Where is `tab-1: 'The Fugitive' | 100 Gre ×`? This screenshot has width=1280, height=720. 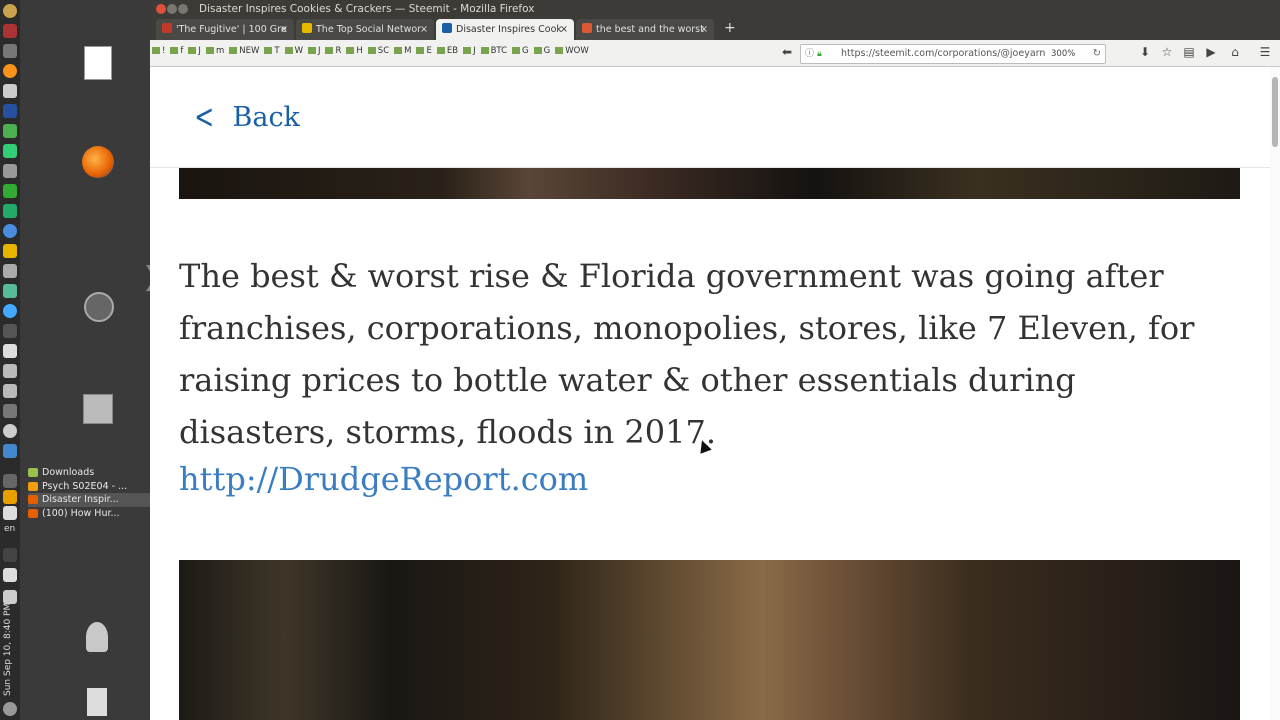 tab-1: 'The Fugitive' | 100 Gre × is located at coordinates (225, 29).